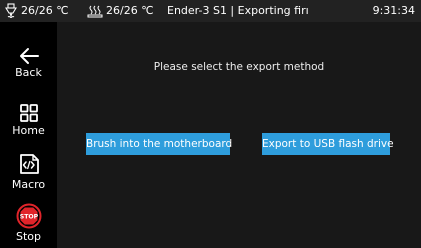 The height and width of the screenshot is (248, 421). Describe the element at coordinates (328, 144) in the screenshot. I see `export-usb-button: Export to USB flash drive` at that location.